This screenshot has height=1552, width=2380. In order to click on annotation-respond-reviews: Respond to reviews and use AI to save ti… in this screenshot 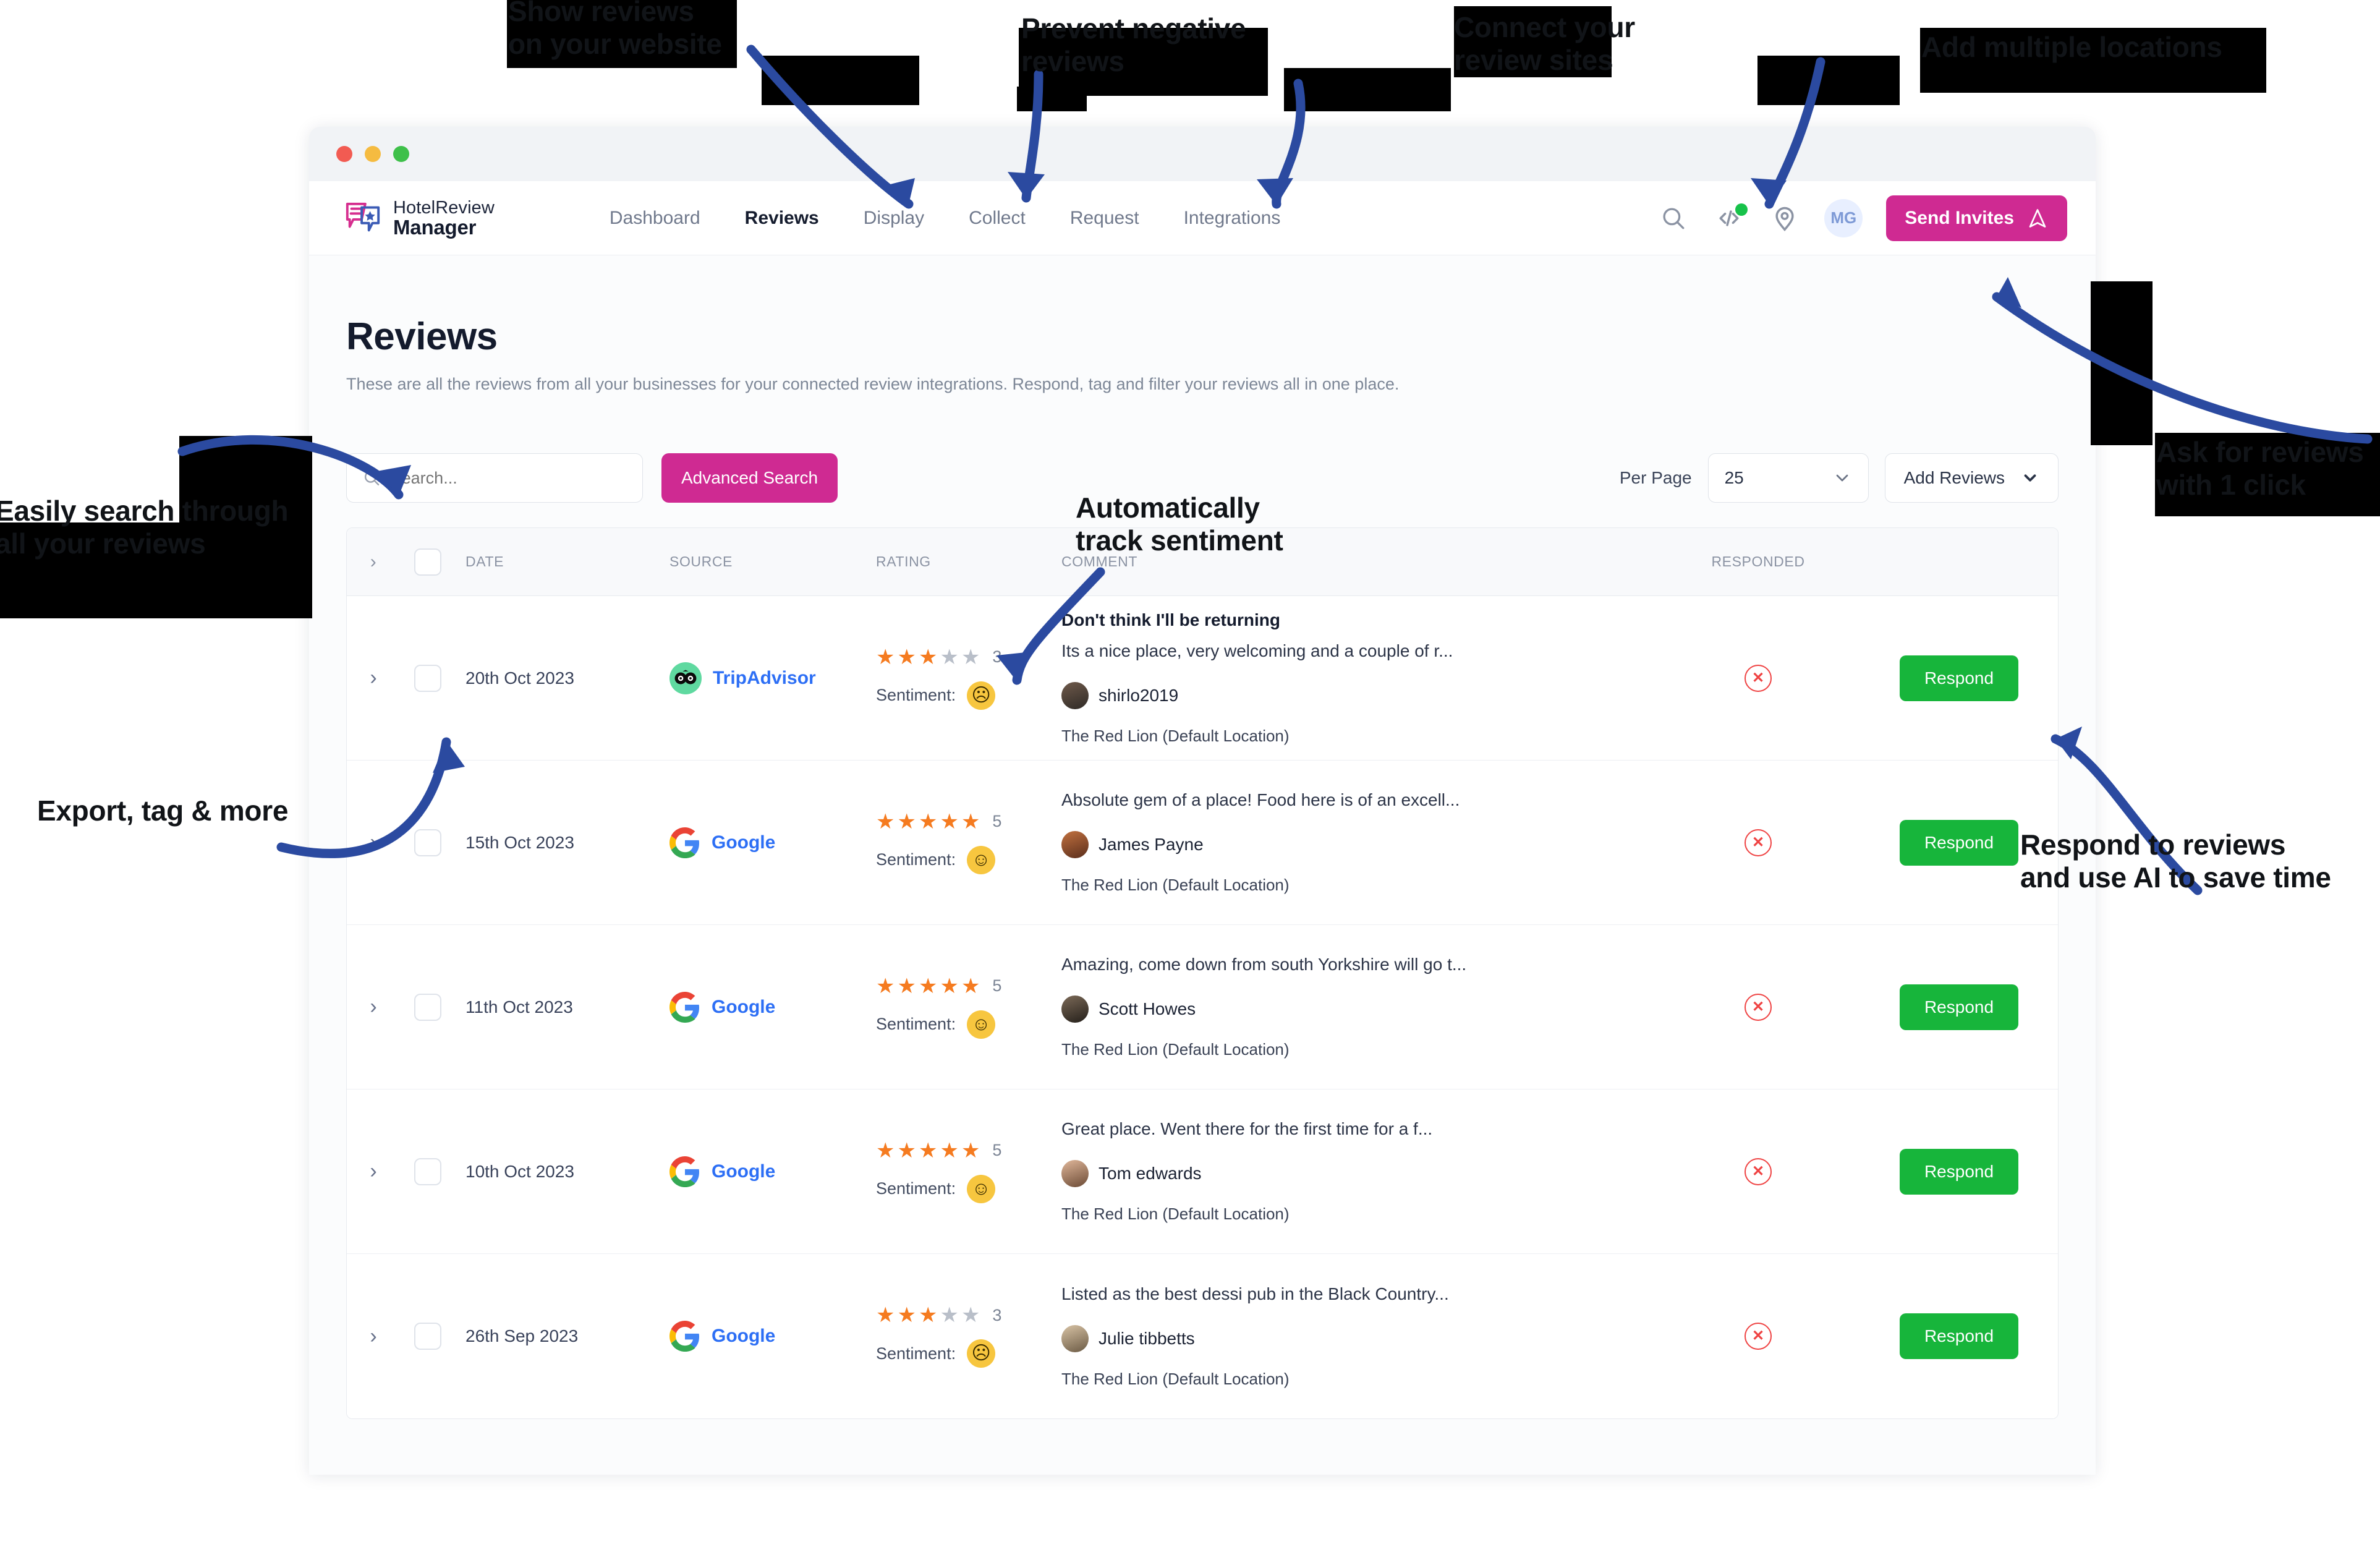, I will do `click(2175, 862)`.